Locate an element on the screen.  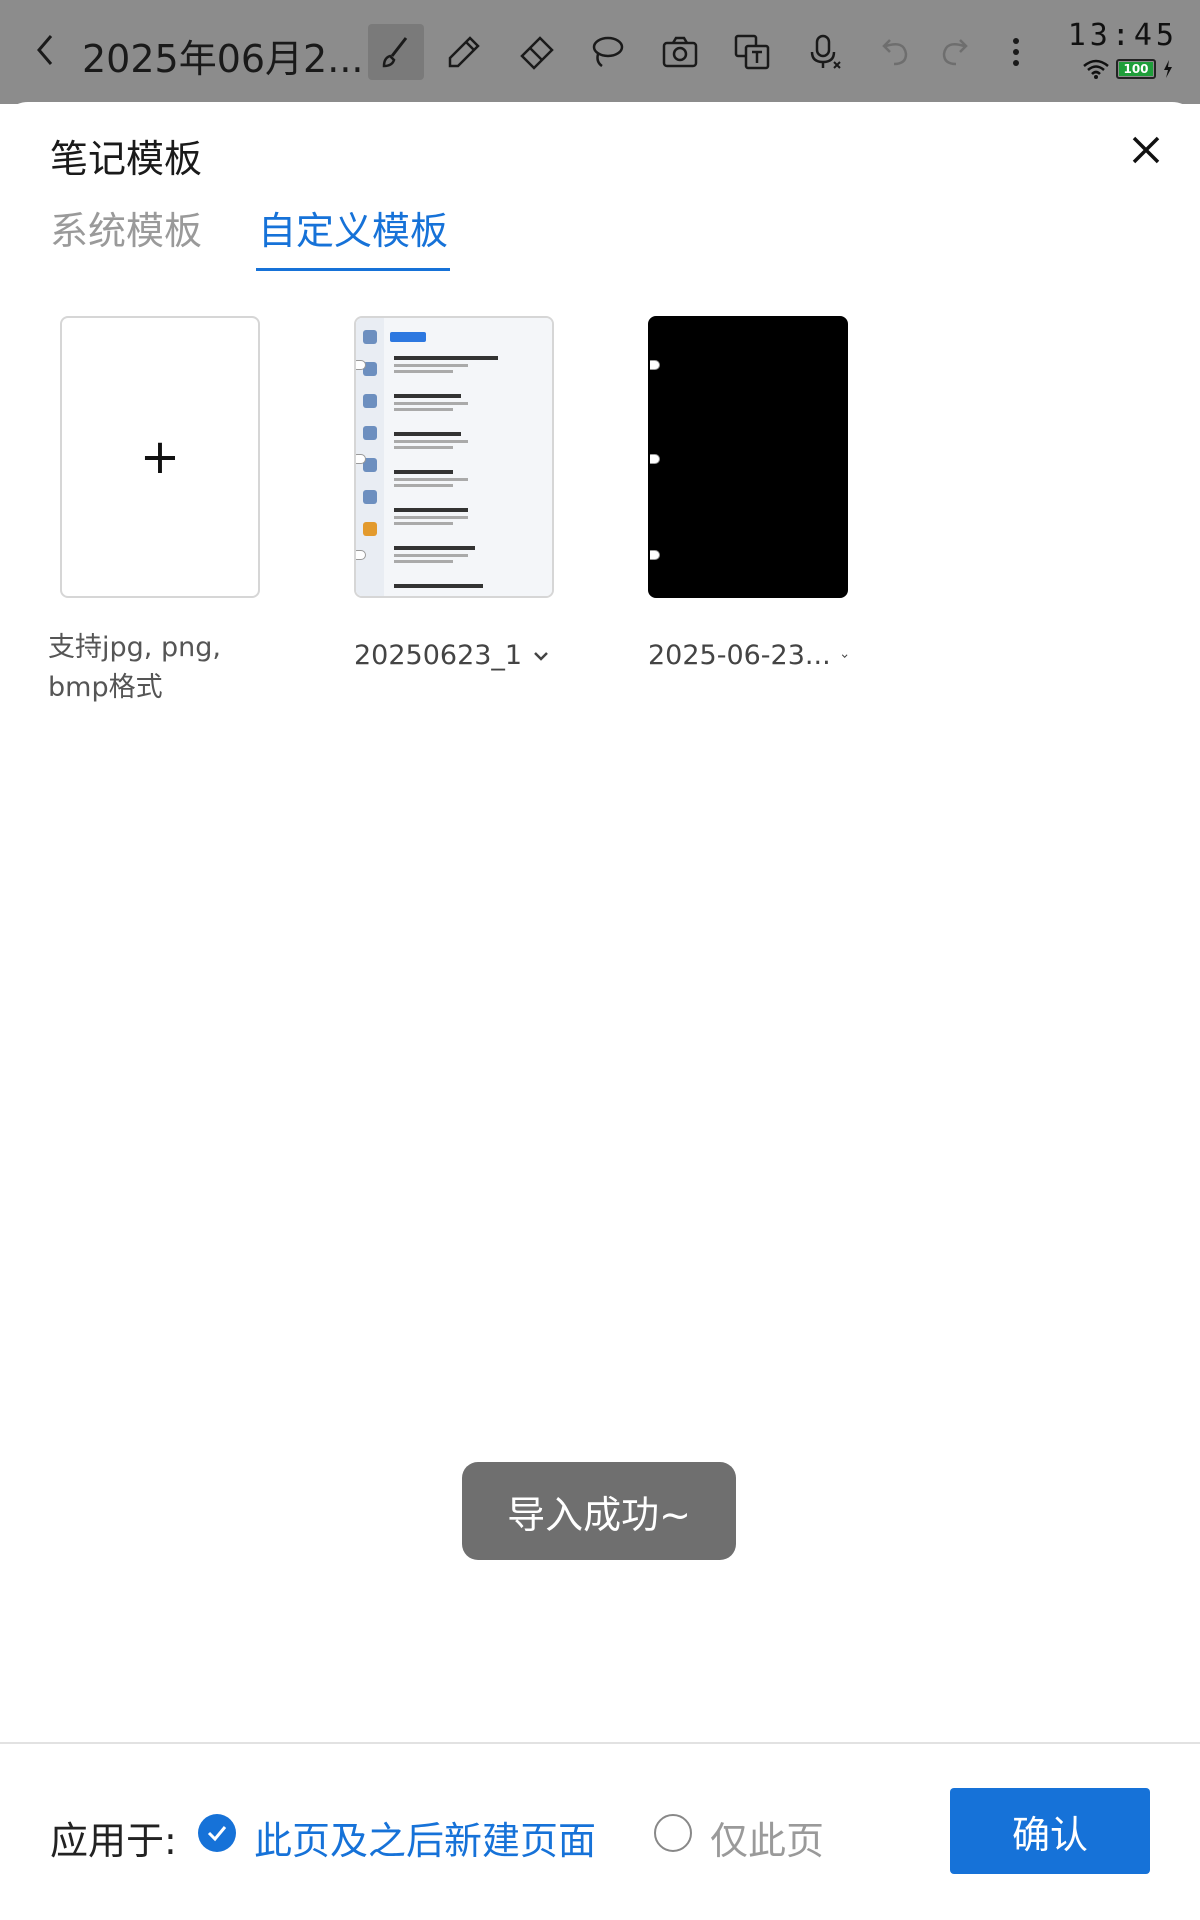
add-template-button: + is located at coordinates (160, 457).